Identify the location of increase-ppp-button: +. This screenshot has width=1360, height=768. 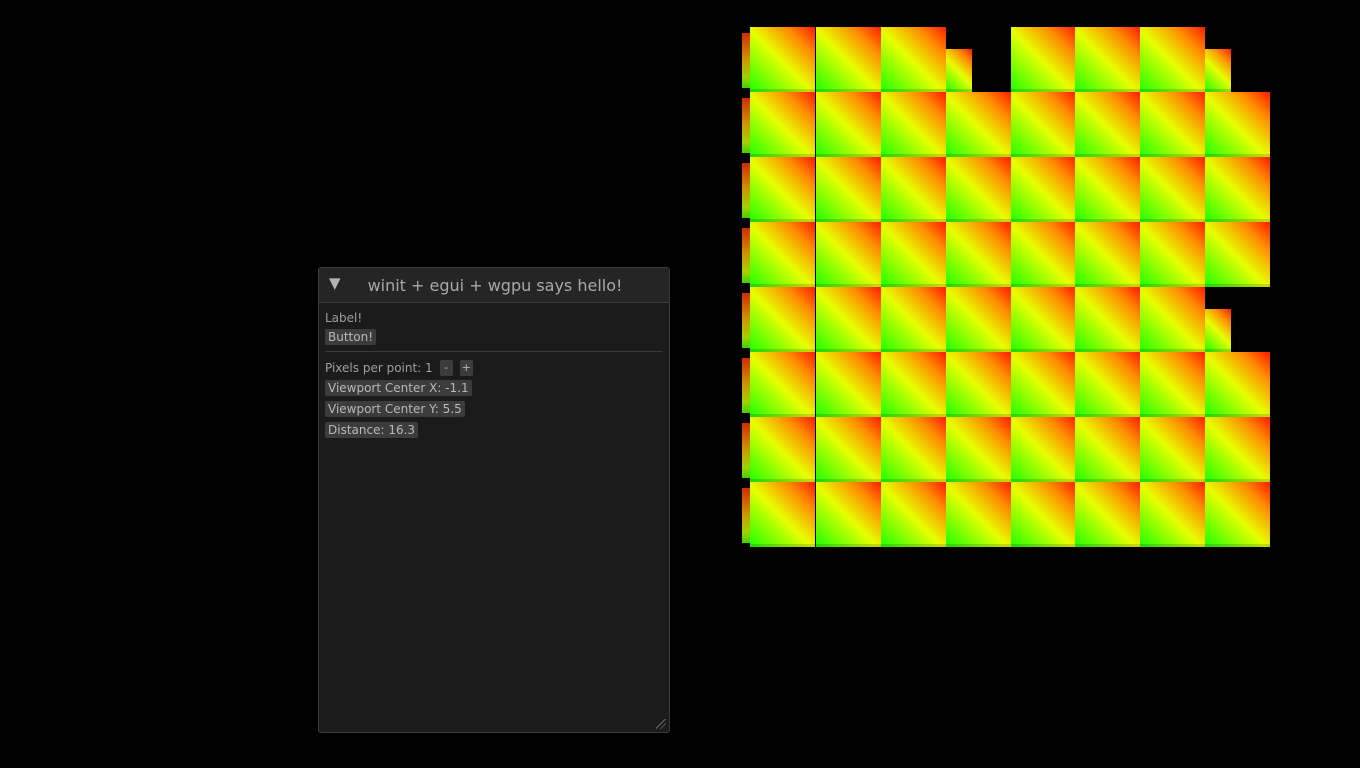
(466, 368).